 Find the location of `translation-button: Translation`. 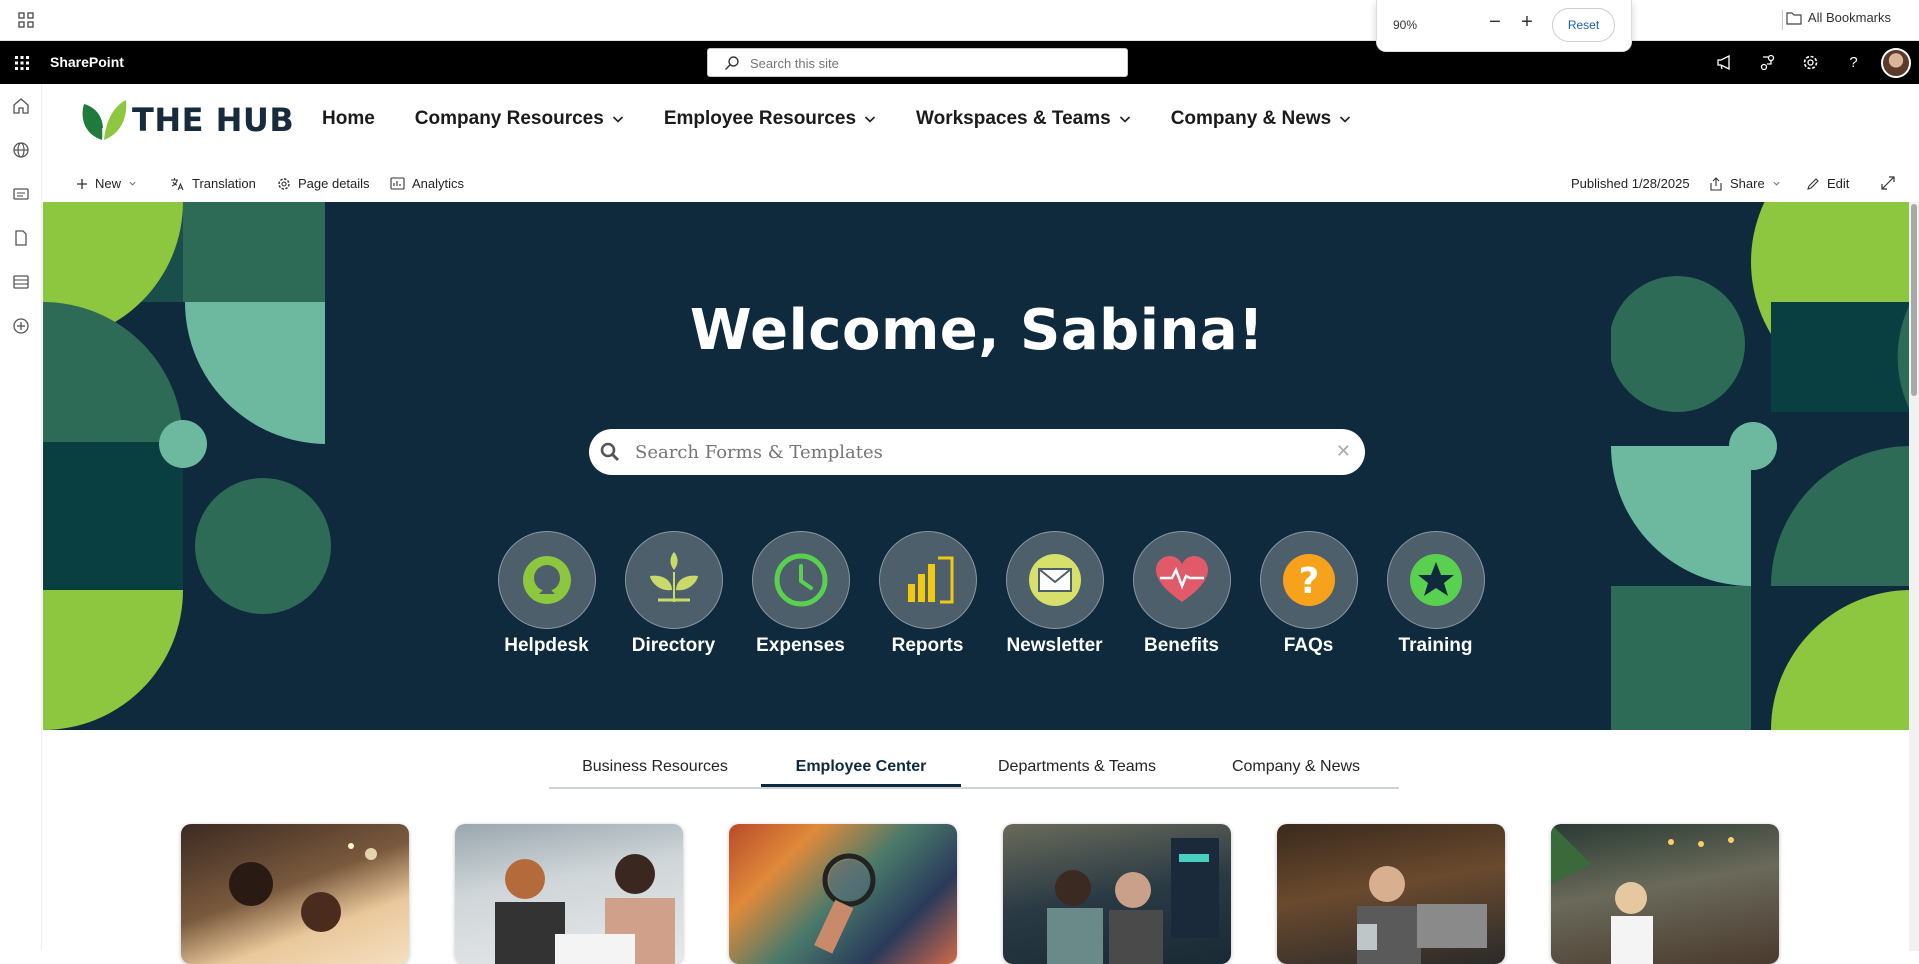

translation-button: Translation is located at coordinates (213, 183).